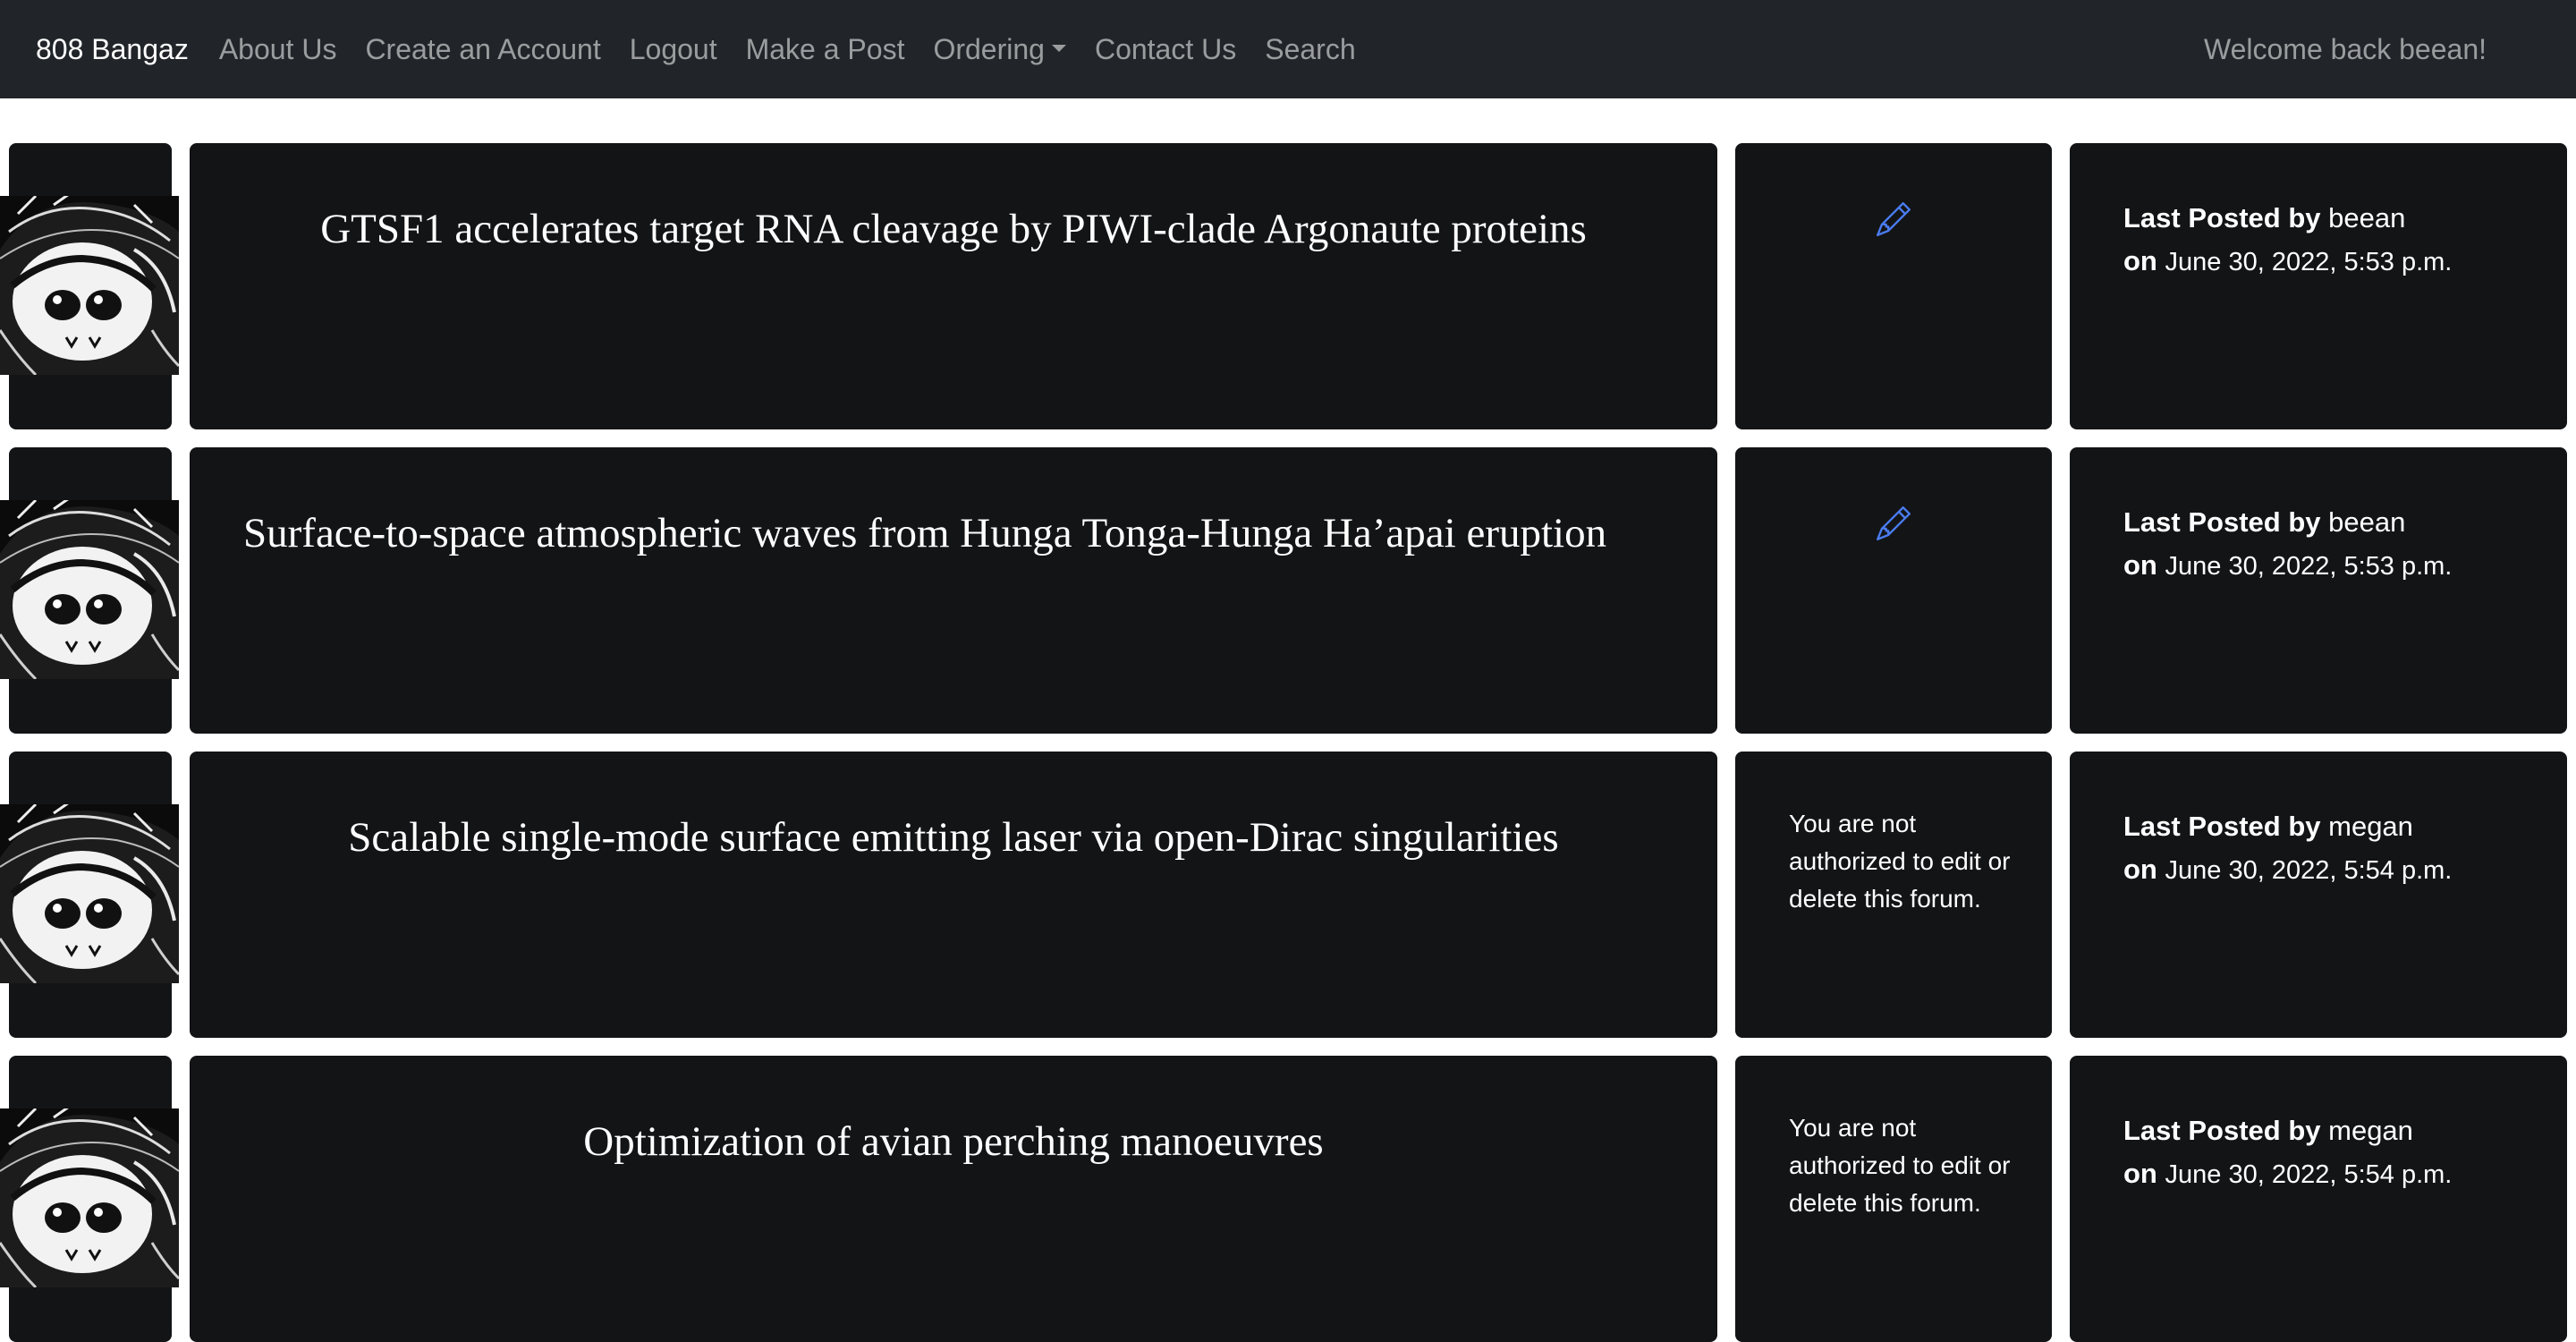 This screenshot has width=2576, height=1342. What do you see at coordinates (278, 50) in the screenshot?
I see `nav-about-us: About Us` at bounding box center [278, 50].